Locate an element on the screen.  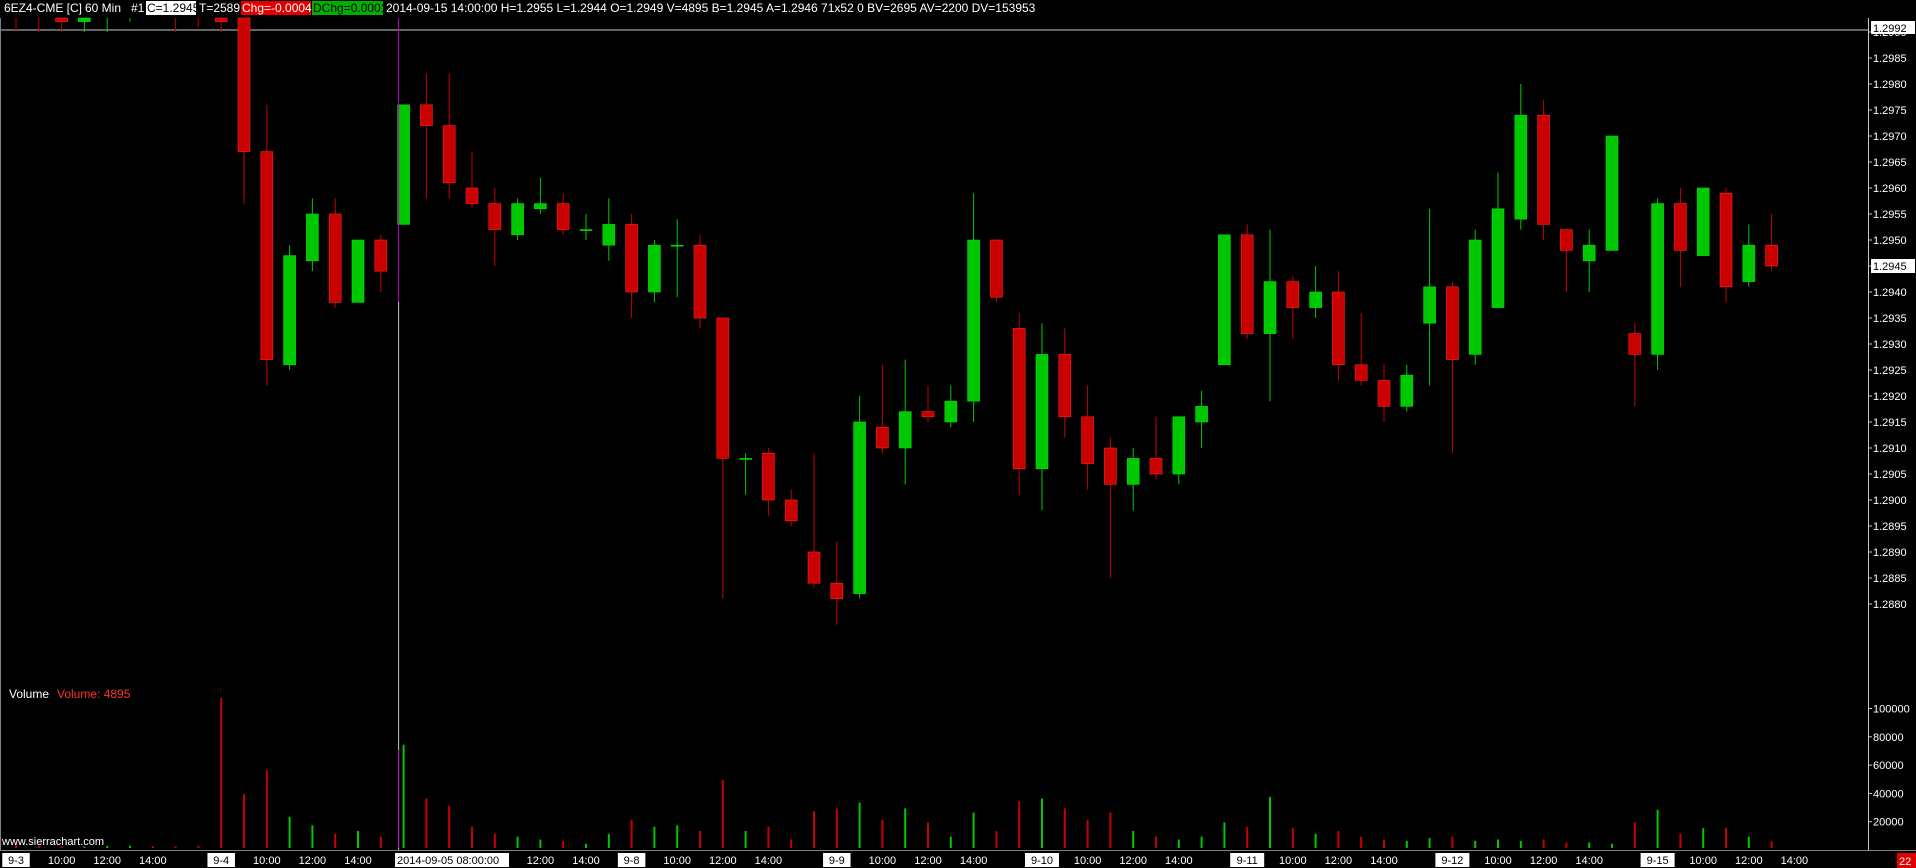
date-label: 9-10 is located at coordinates (1042, 861).